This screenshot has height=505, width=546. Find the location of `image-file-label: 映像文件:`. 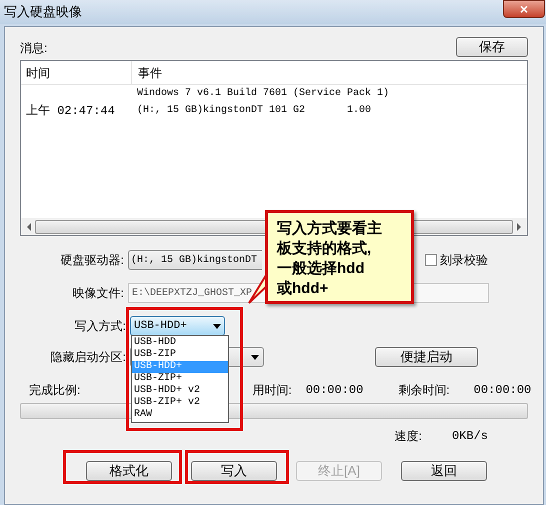

image-file-label: 映像文件: is located at coordinates (98, 293).